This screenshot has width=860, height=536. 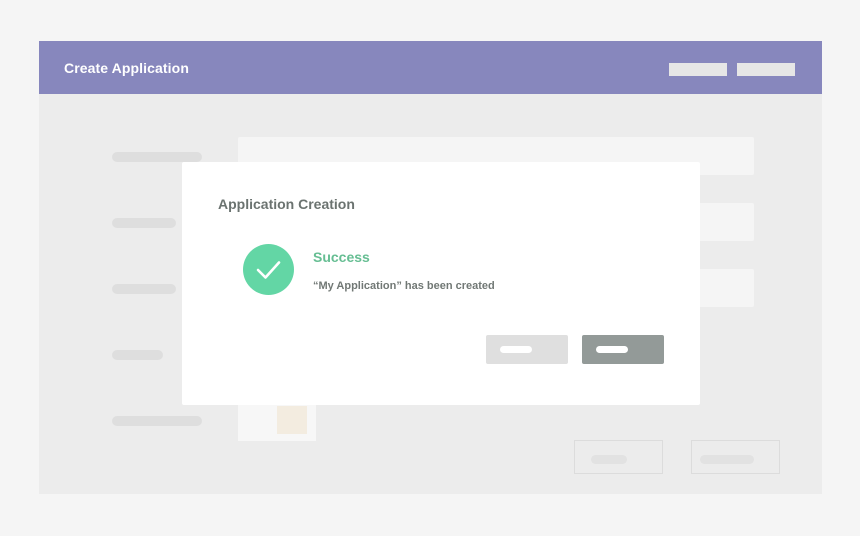 What do you see at coordinates (404, 286) in the screenshot?
I see `status-message: “My Application” has been created` at bounding box center [404, 286].